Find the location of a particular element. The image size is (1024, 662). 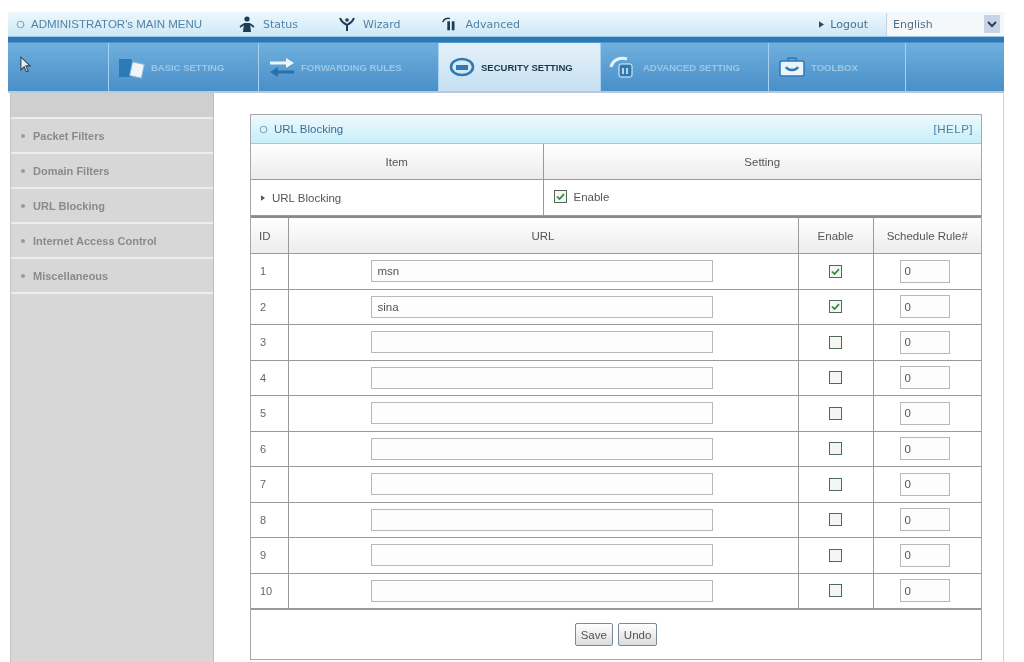

column-header: Enable is located at coordinates (835, 235).